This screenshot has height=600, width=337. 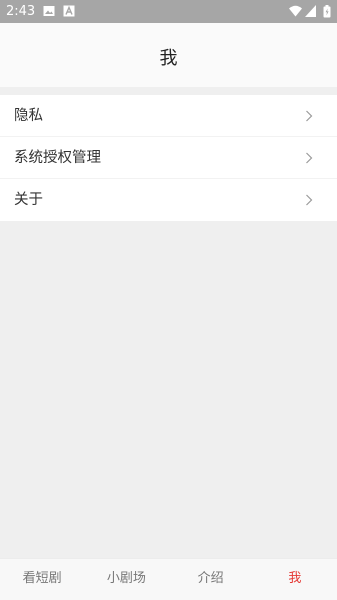 I want to click on menu-item-label: 系统授权管理, so click(x=57, y=158).